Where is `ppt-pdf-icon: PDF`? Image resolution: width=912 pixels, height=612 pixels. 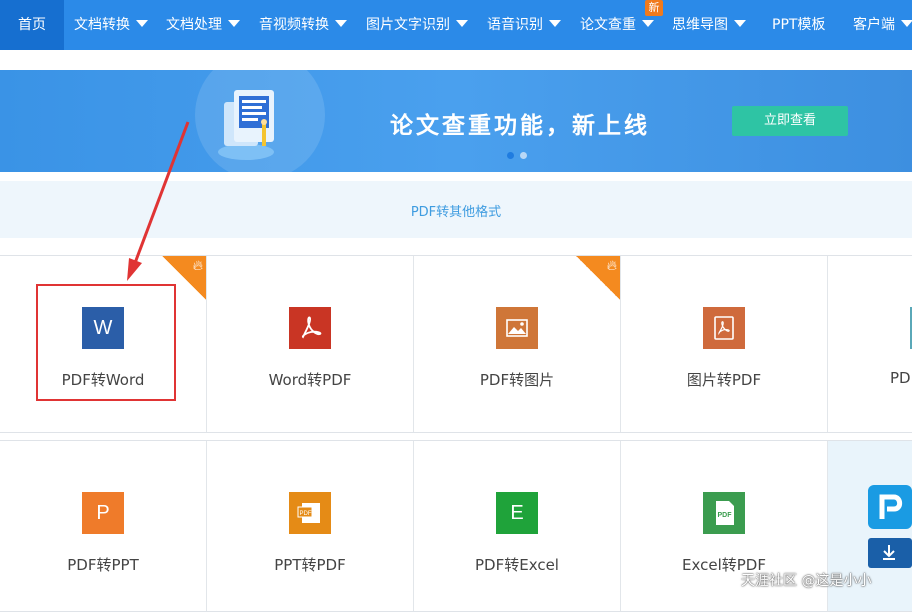
ppt-pdf-icon: PDF is located at coordinates (310, 513).